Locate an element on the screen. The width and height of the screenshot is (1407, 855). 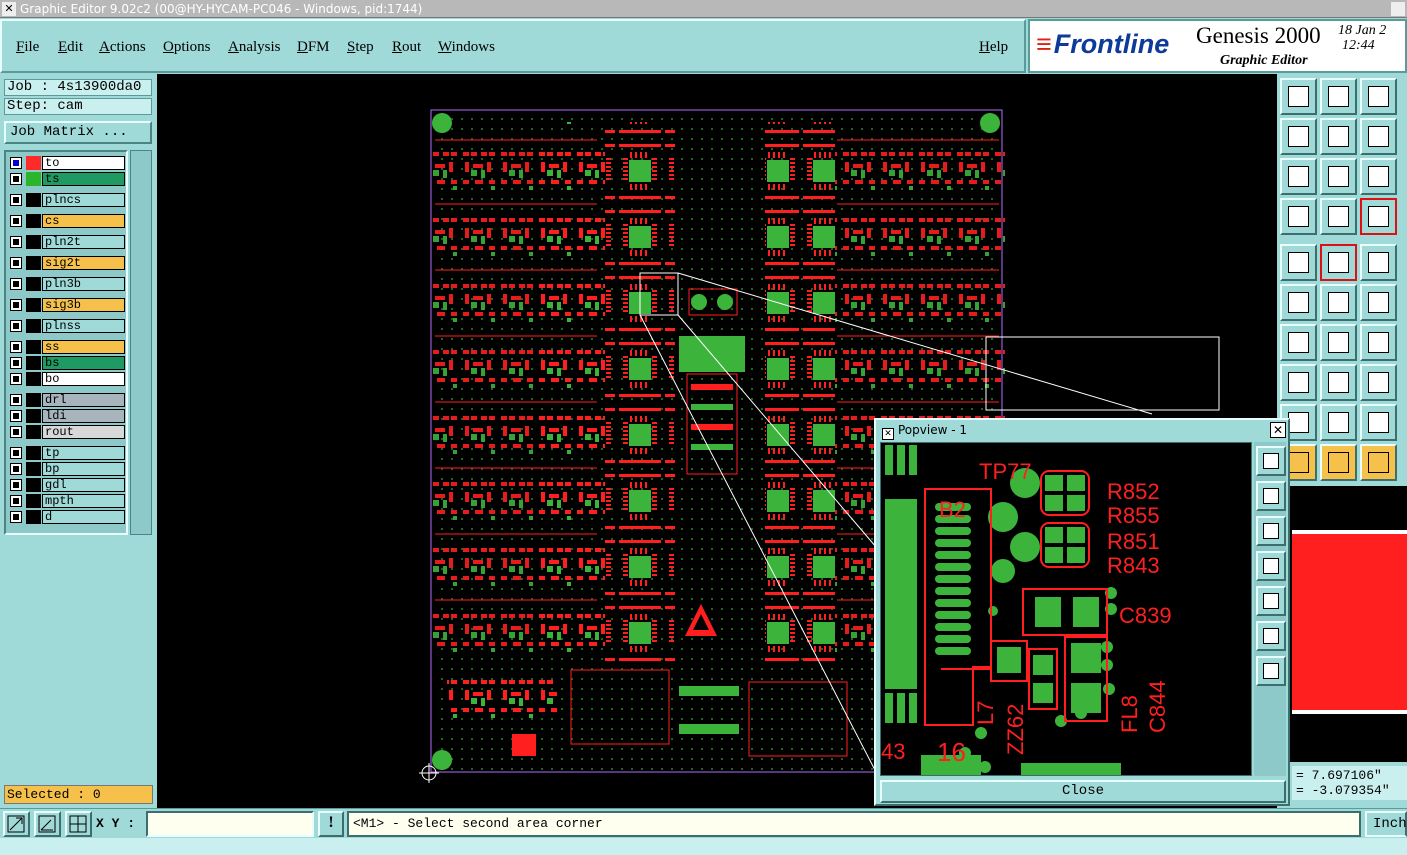
select-button is located at coordinates (1298, 262).